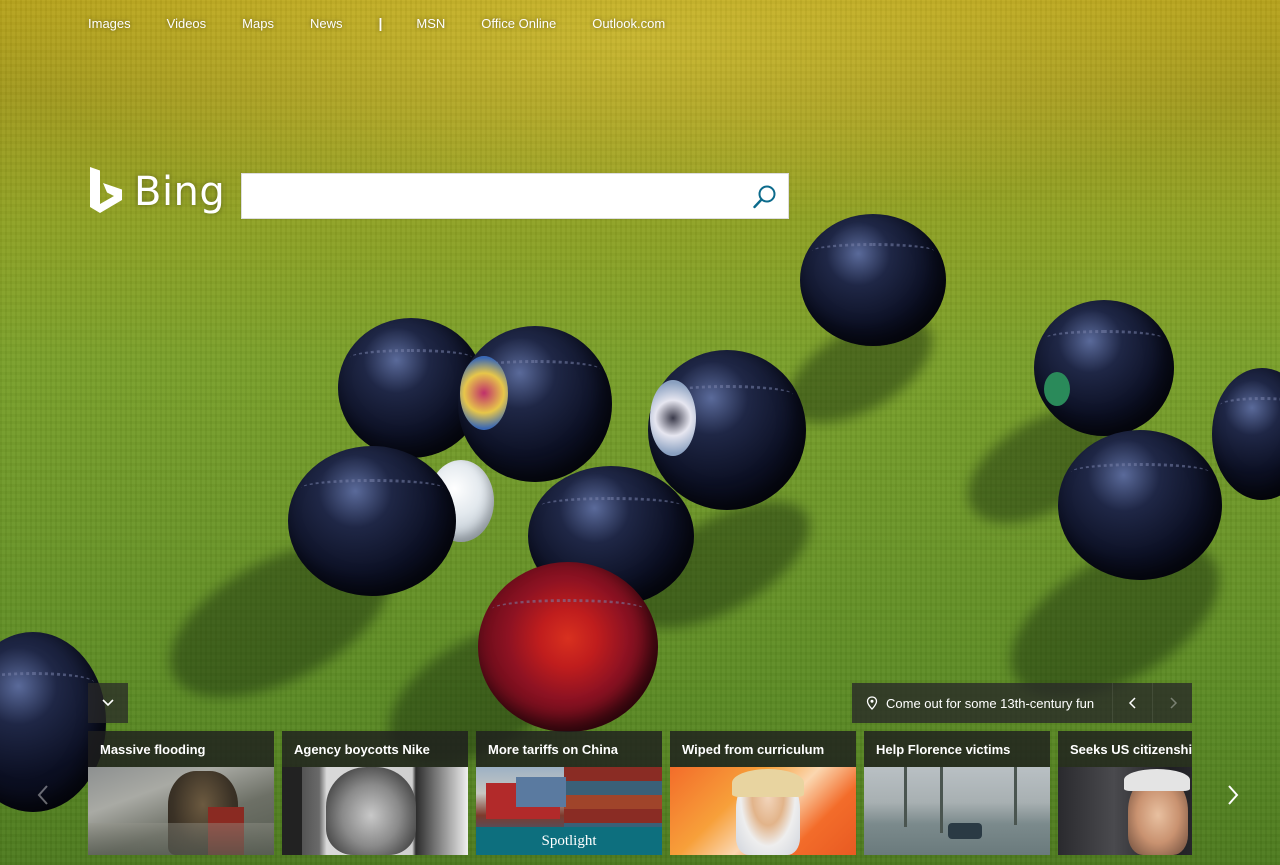 The width and height of the screenshot is (1280, 865). I want to click on search-box, so click(515, 196).